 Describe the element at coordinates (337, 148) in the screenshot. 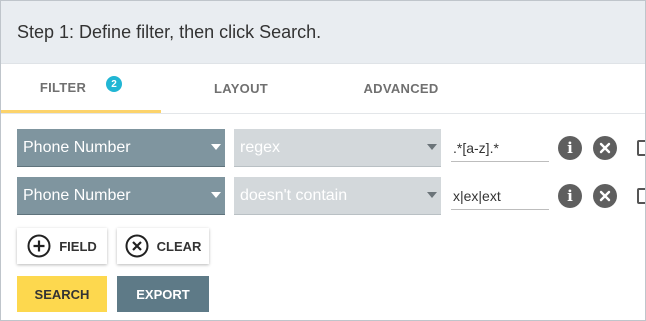

I see `operator-select: regex` at that location.